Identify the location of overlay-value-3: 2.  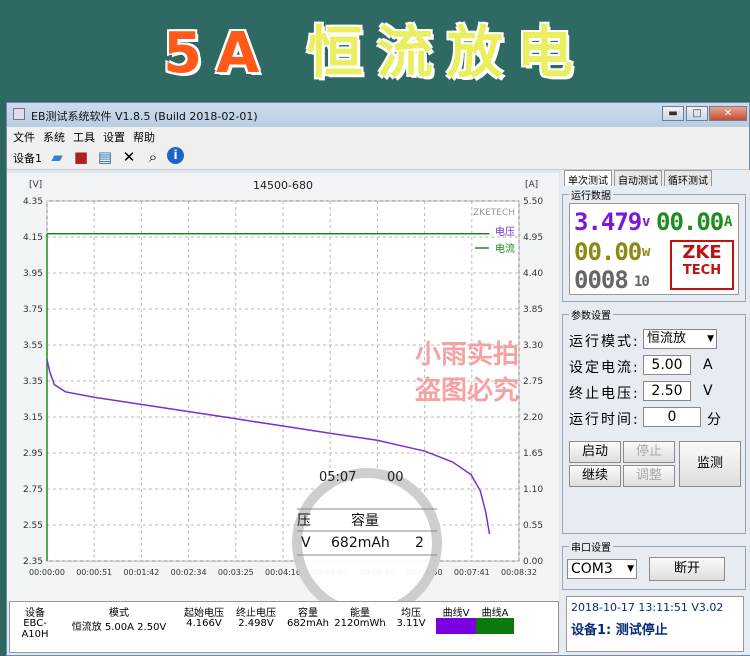
(419, 543).